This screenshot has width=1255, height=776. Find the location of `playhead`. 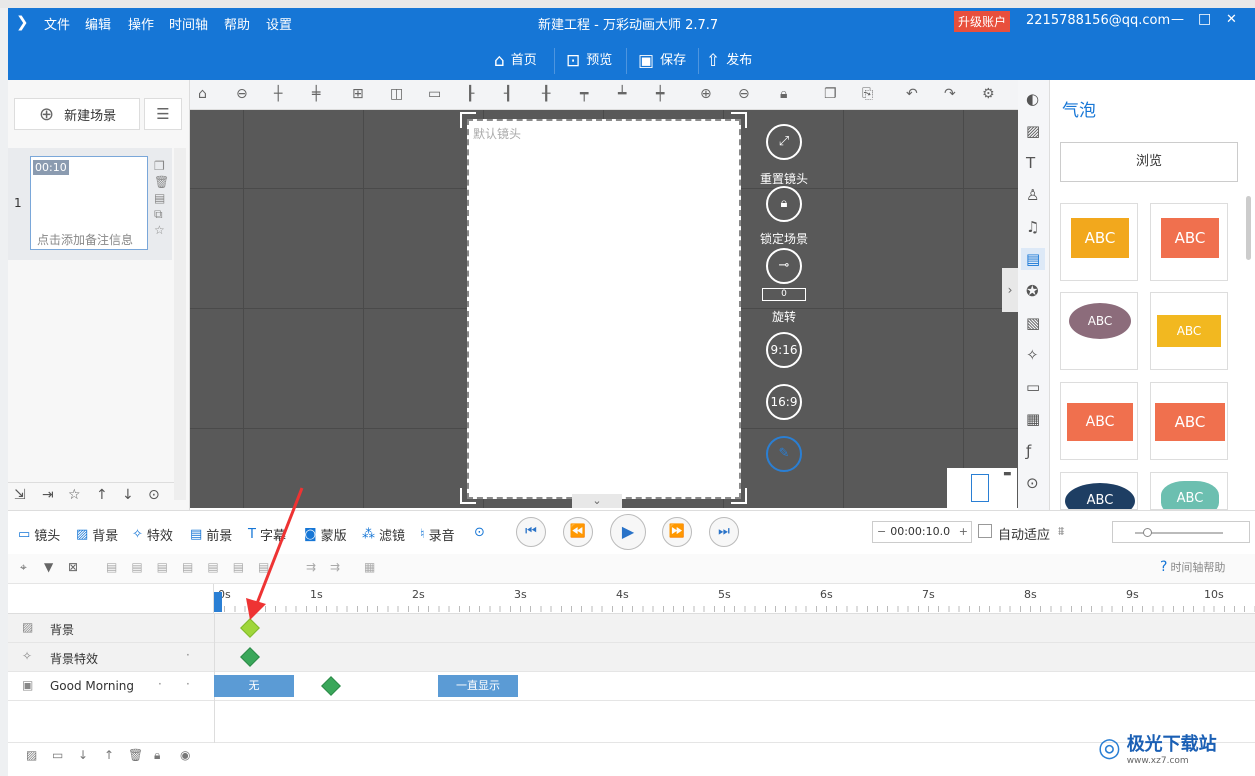

playhead is located at coordinates (218, 602).